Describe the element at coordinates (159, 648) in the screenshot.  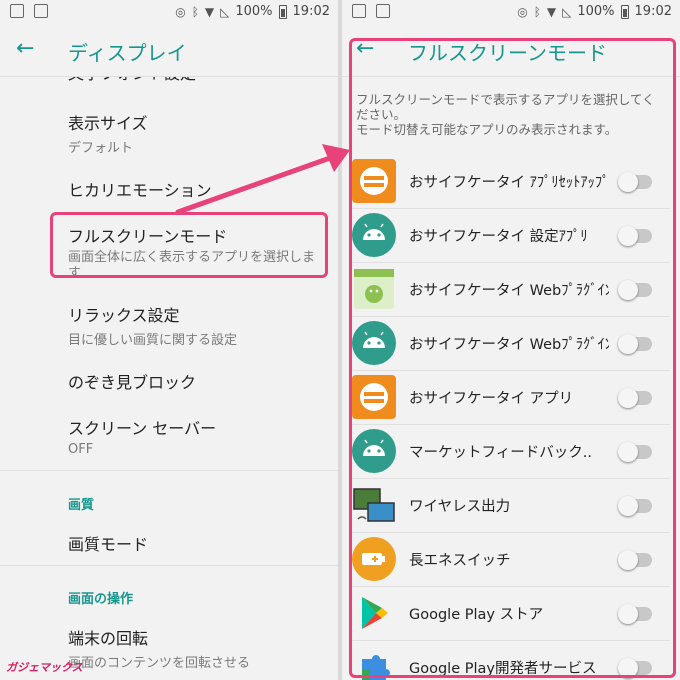
I see `settings-item-rotation: 端末の回転 画面のコンテンツを回転させる` at that location.